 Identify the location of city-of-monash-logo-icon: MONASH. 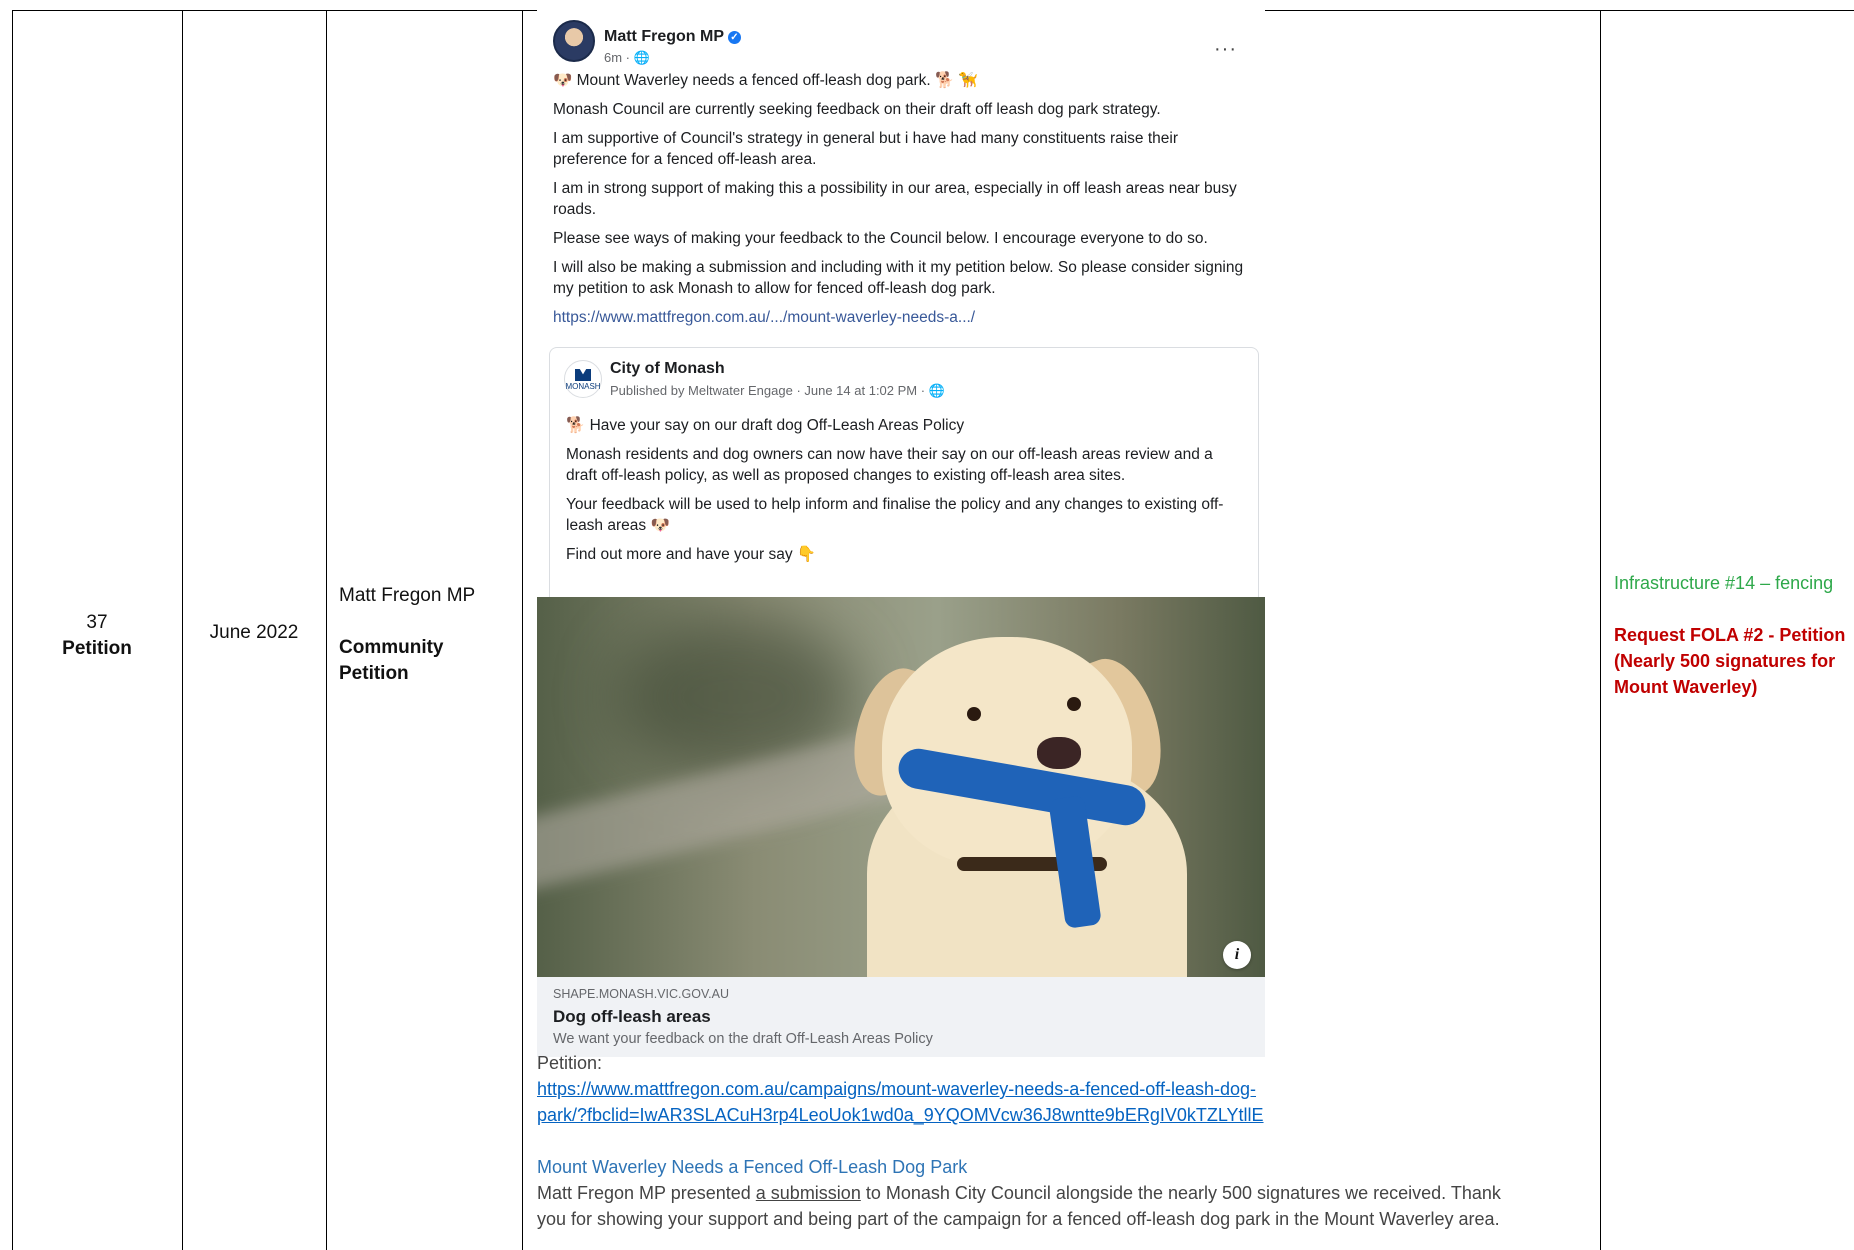
(583, 379).